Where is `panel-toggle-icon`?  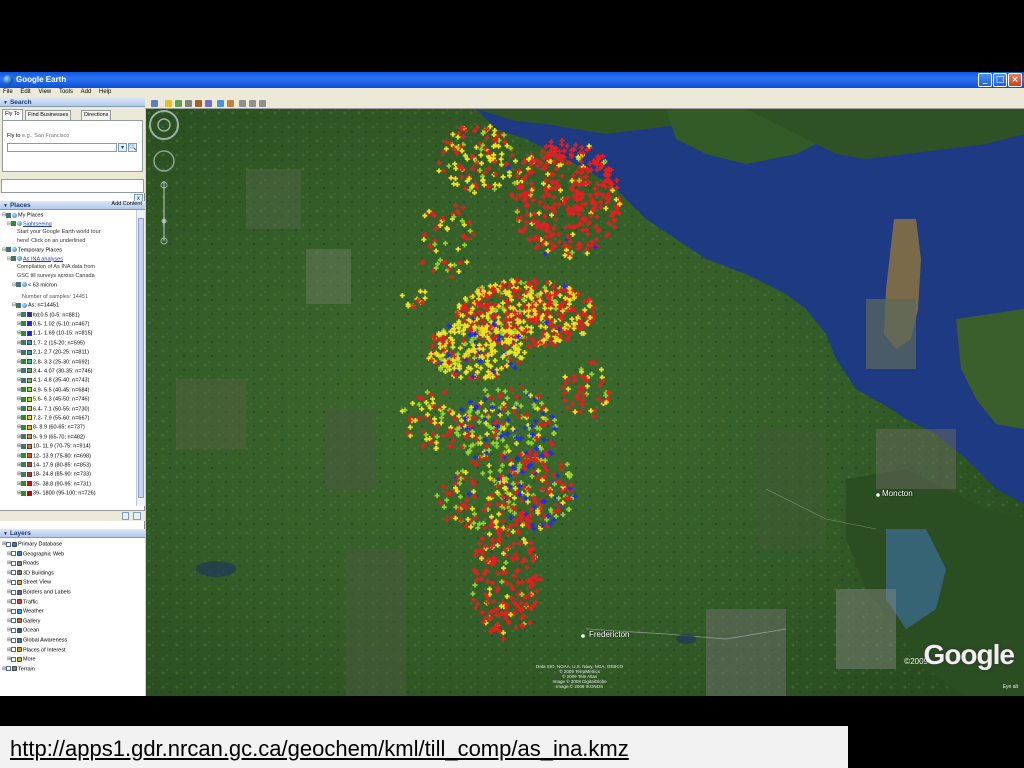 panel-toggle-icon is located at coordinates (137, 516).